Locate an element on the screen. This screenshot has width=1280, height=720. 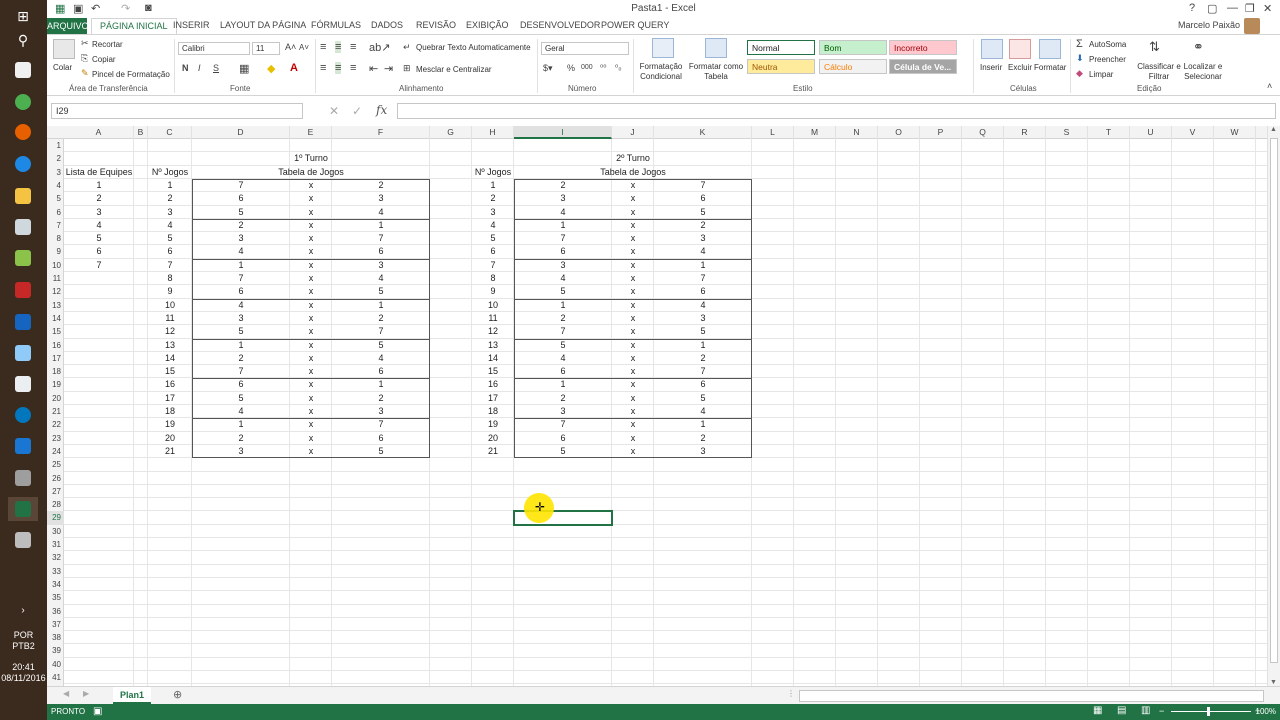
row-header-5: 5 is located at coordinates (55, 198).